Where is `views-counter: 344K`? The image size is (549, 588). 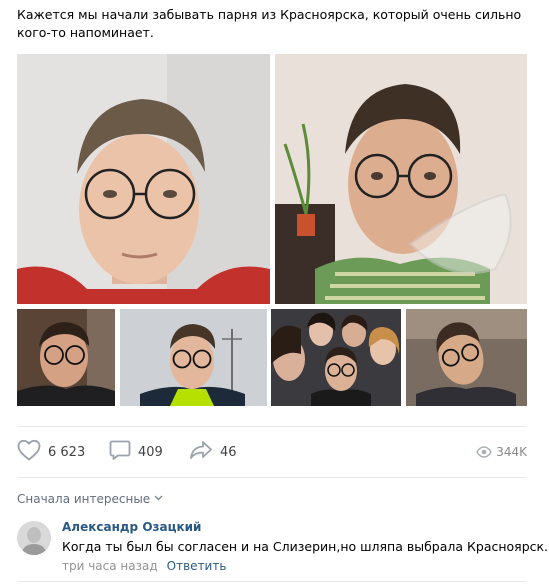 views-counter: 344K is located at coordinates (501, 452).